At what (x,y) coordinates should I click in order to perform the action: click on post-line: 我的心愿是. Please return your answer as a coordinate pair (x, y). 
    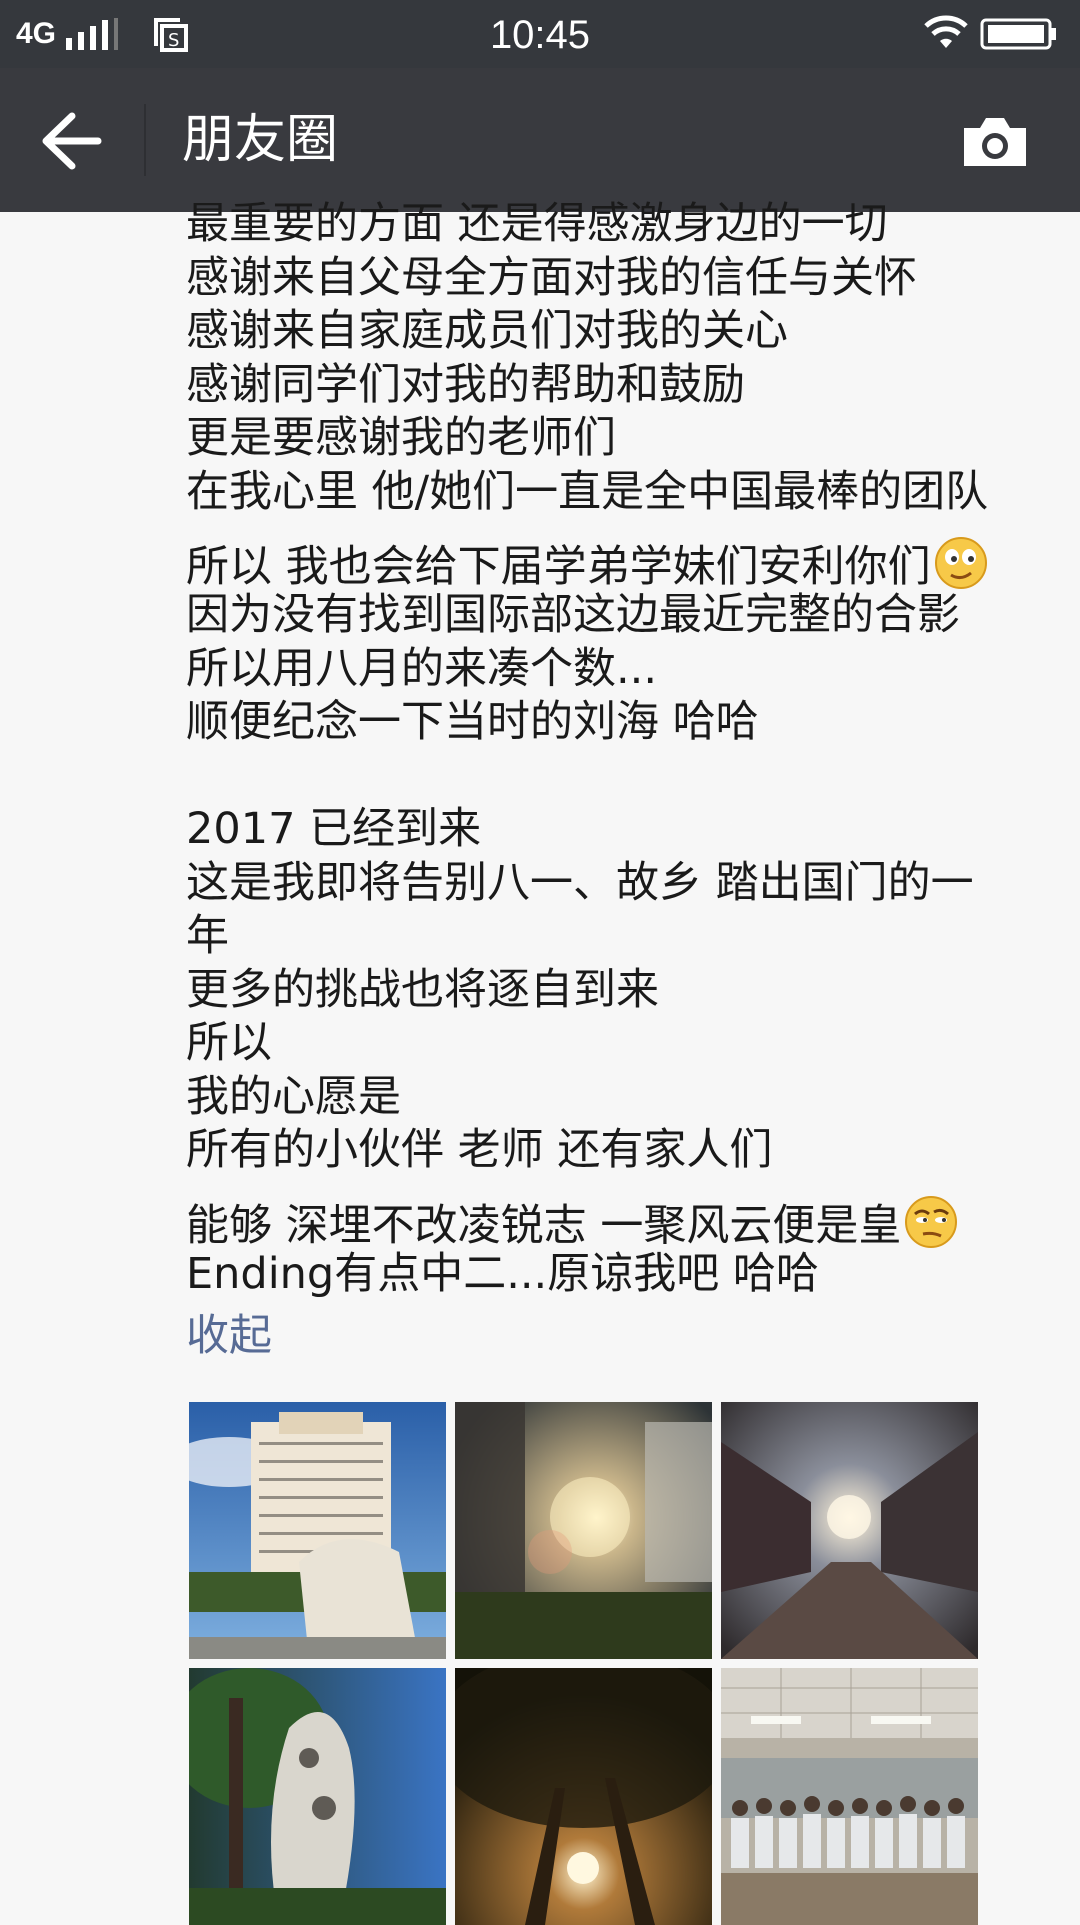
    Looking at the image, I should click on (293, 1096).